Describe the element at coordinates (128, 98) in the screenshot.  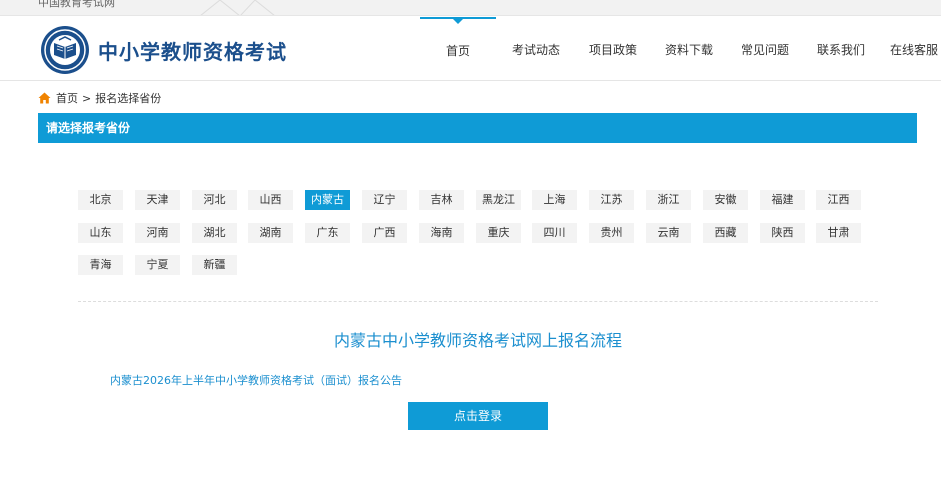
I see `breadcrumb-current: 报名选择省份` at that location.